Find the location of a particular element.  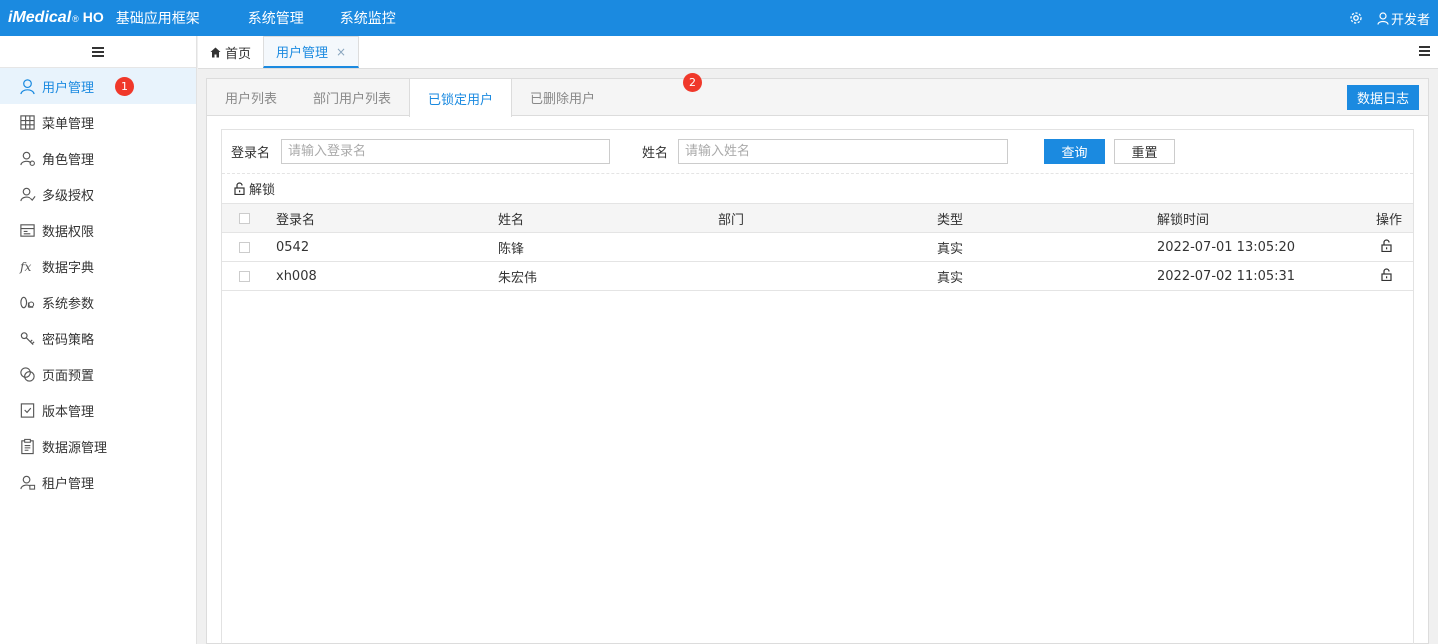

column-header-type: 类型 is located at coordinates (1047, 218).